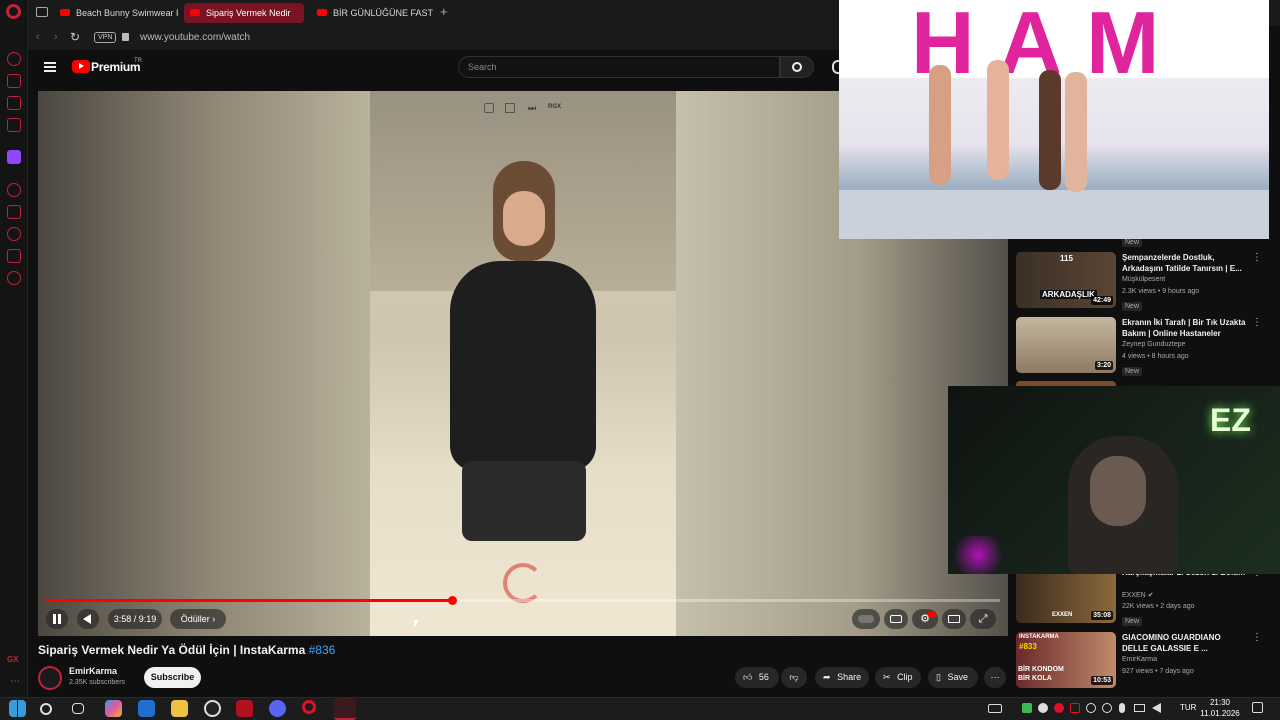 Image resolution: width=1280 pixels, height=720 pixels. What do you see at coordinates (1139, 708) in the screenshot?
I see `network-icon` at bounding box center [1139, 708].